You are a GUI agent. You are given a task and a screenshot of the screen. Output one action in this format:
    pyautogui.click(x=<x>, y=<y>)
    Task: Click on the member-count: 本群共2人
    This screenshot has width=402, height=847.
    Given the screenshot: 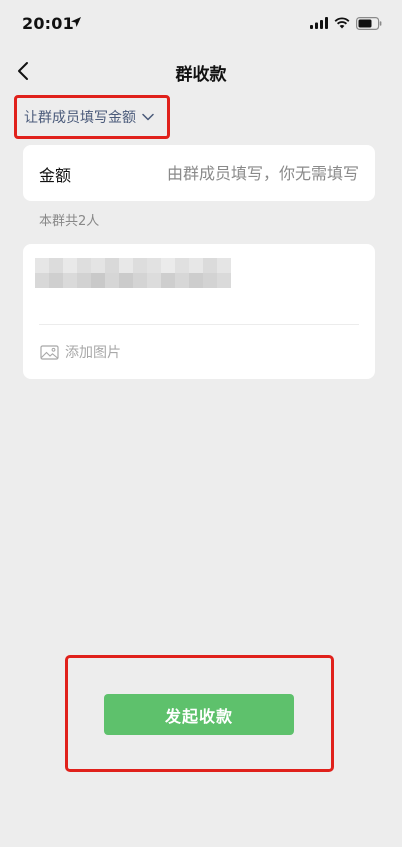 What is the action you would take?
    pyautogui.click(x=69, y=221)
    